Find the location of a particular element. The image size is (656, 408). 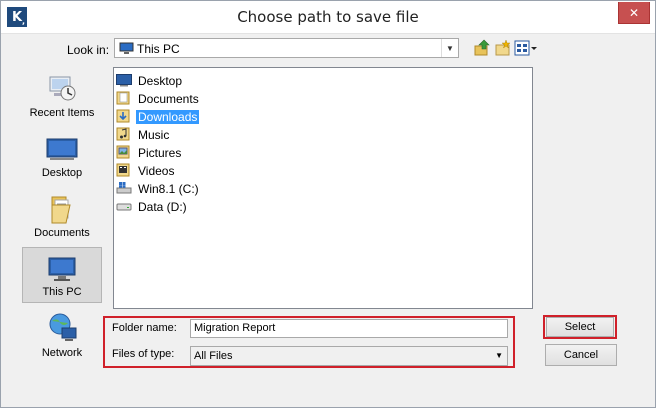

lookin-label: Look in: is located at coordinates (88, 50).